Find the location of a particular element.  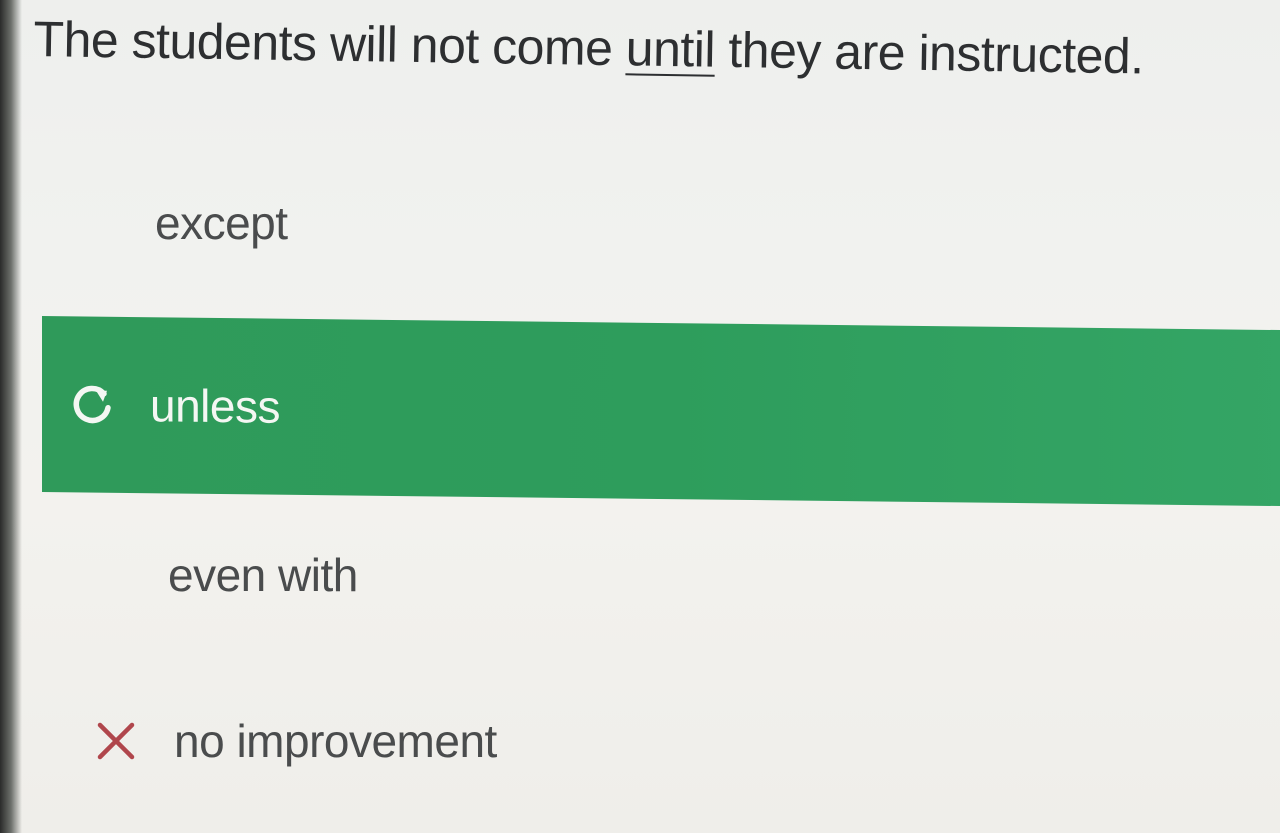

option-label: except is located at coordinates (221, 223).